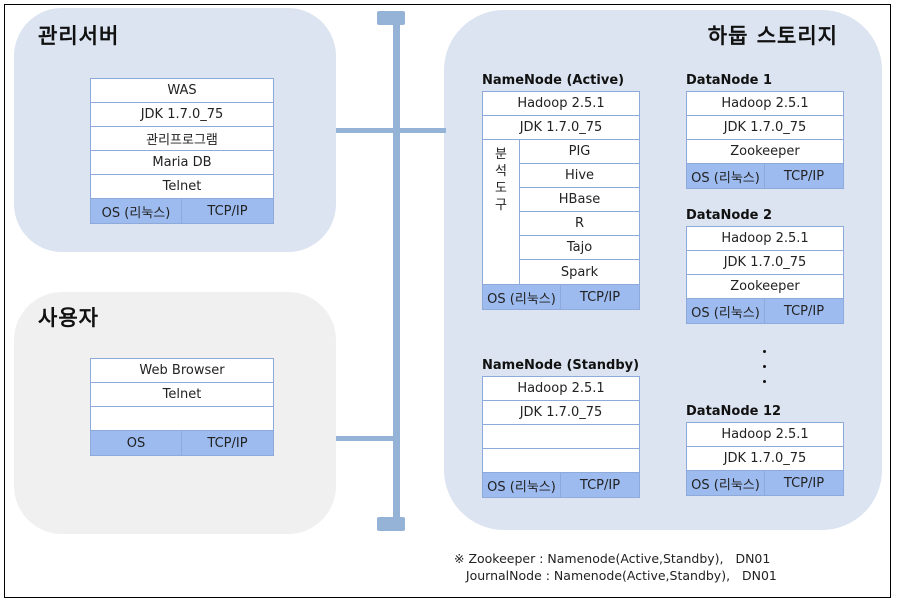  Describe the element at coordinates (366, 438) in the screenshot. I see `user-connector` at that location.